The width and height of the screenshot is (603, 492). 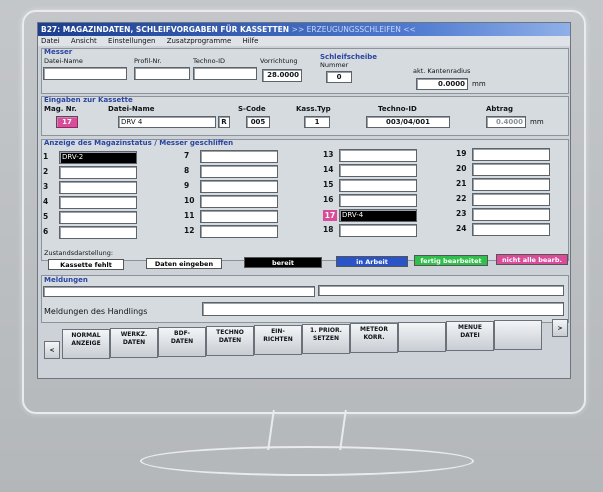 What do you see at coordinates (189, 215) in the screenshot?
I see `slot-number: 11` at bounding box center [189, 215].